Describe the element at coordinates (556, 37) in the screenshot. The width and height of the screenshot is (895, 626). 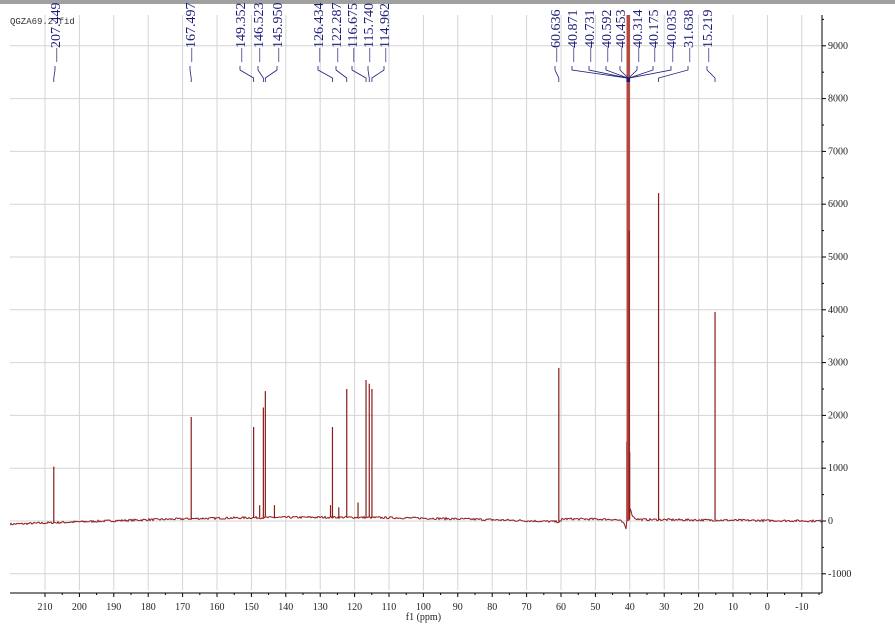
I see `peak-label: —60.636` at that location.